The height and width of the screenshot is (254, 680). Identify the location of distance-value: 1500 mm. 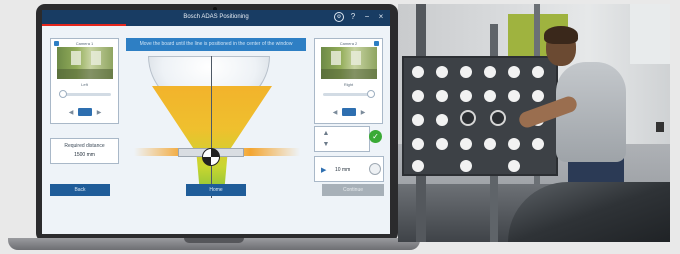
(84, 155).